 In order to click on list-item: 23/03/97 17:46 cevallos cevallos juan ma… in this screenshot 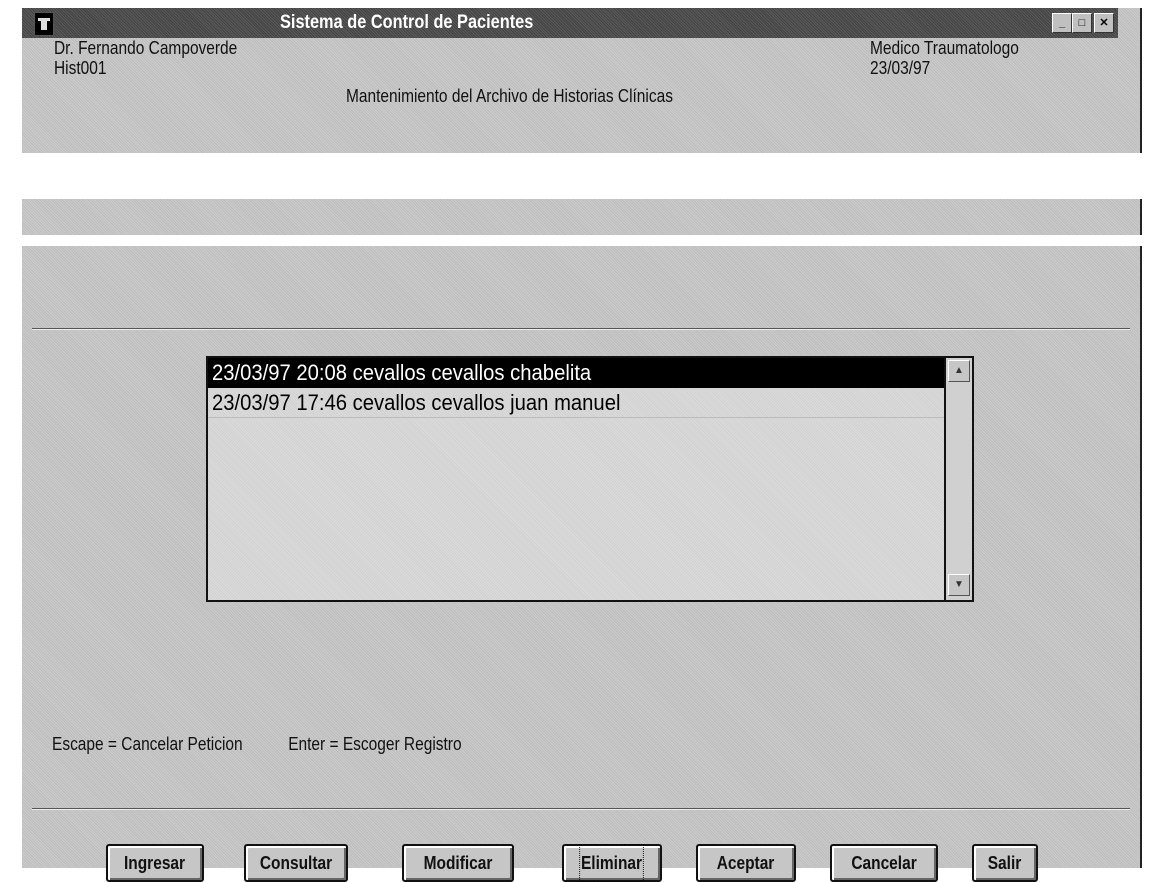, I will do `click(576, 403)`.